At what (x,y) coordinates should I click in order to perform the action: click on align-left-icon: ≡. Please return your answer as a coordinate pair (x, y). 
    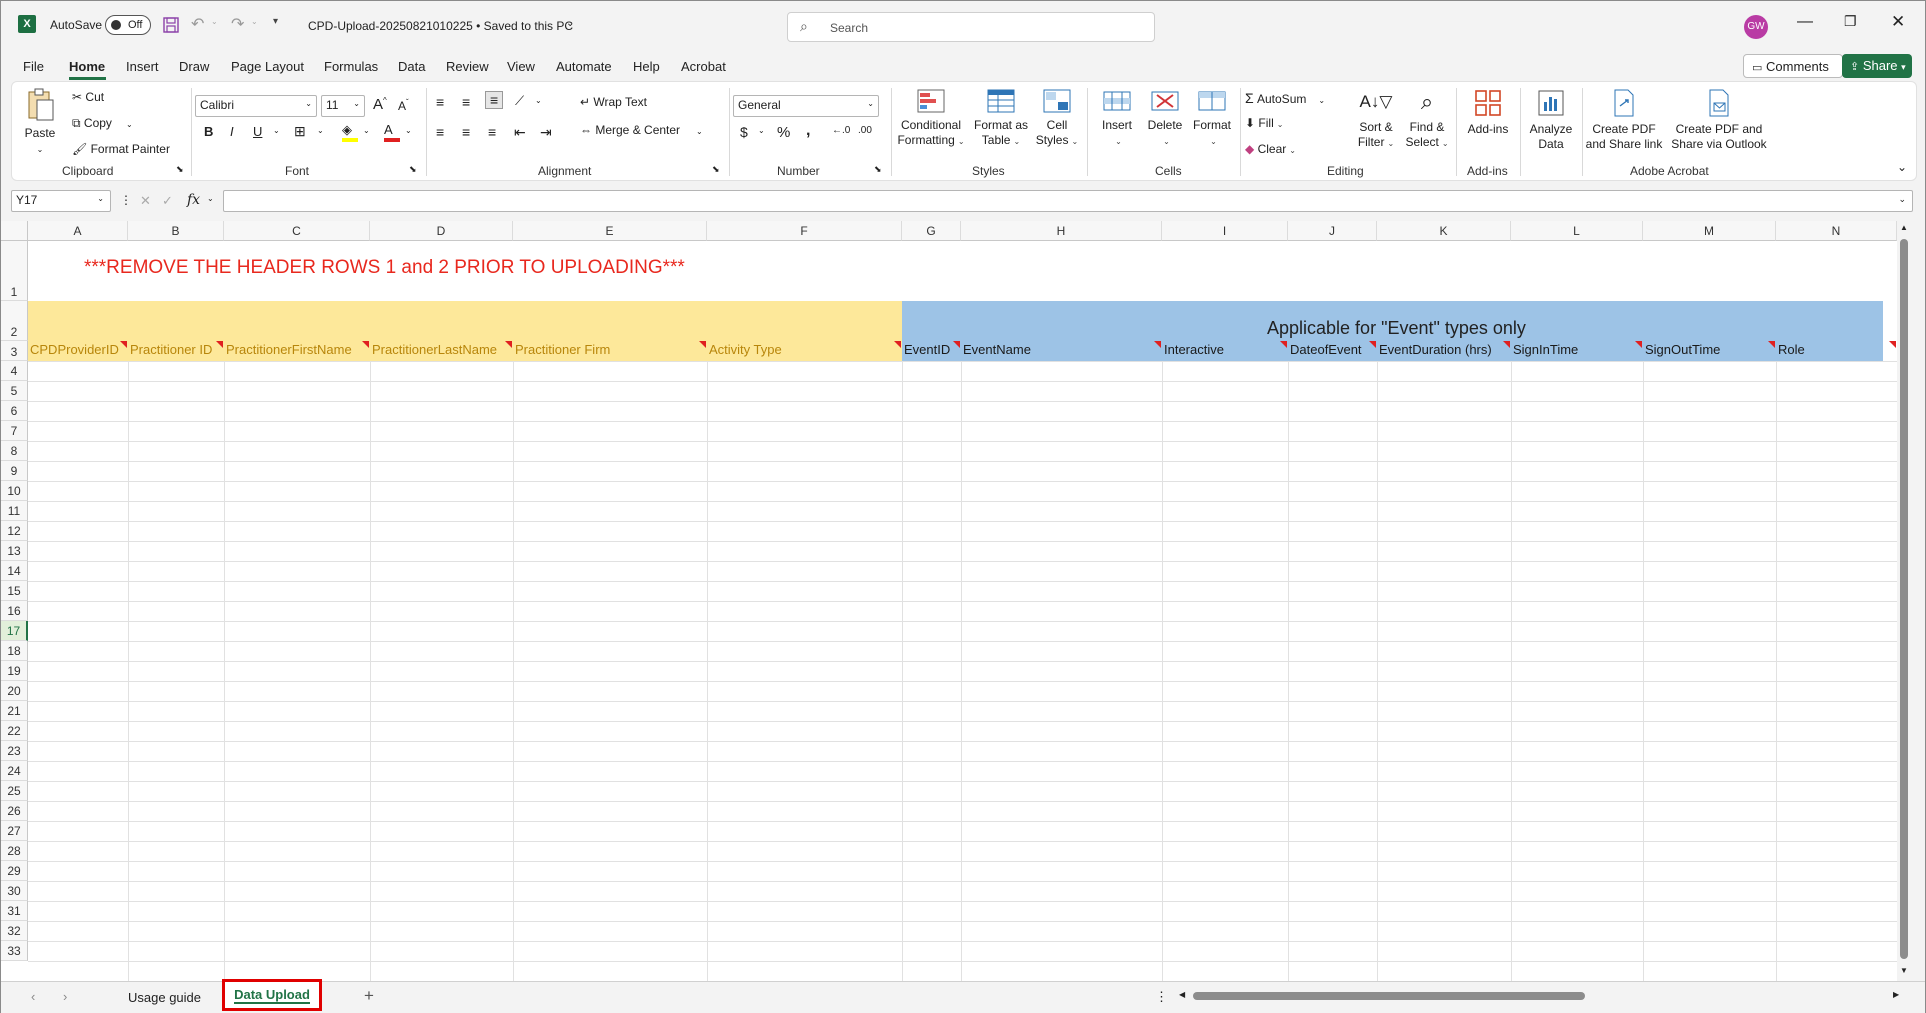
    Looking at the image, I should click on (440, 132).